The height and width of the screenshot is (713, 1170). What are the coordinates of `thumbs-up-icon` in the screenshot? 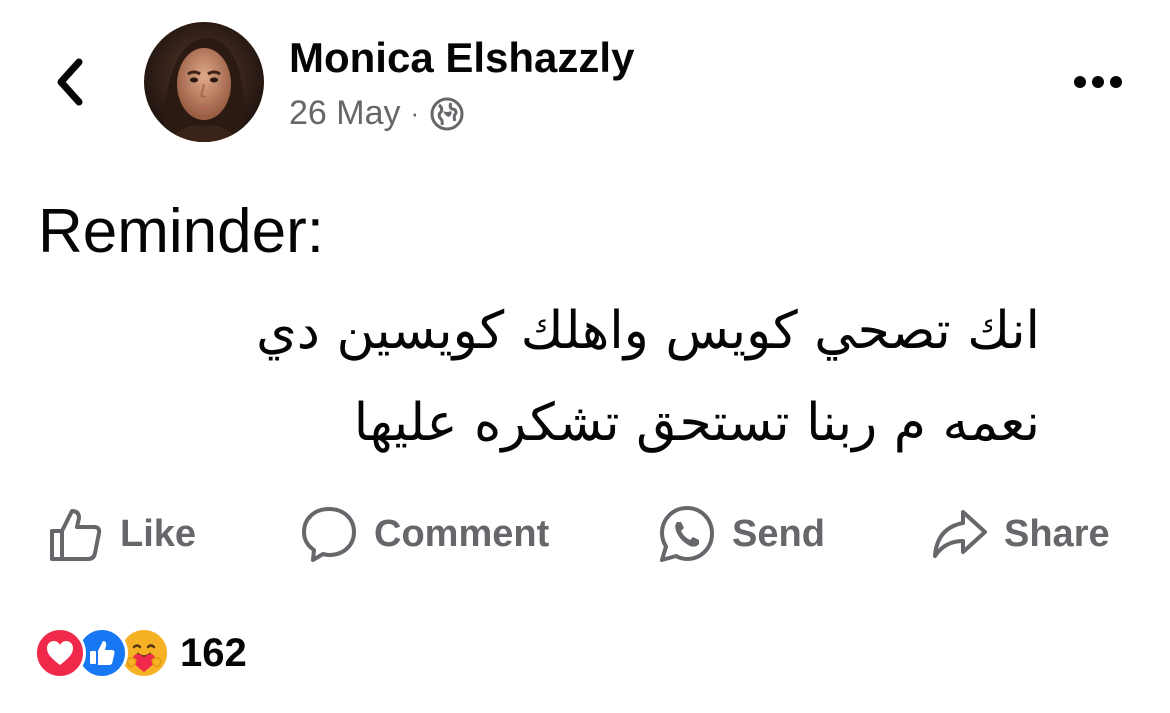 It's located at (75, 534).